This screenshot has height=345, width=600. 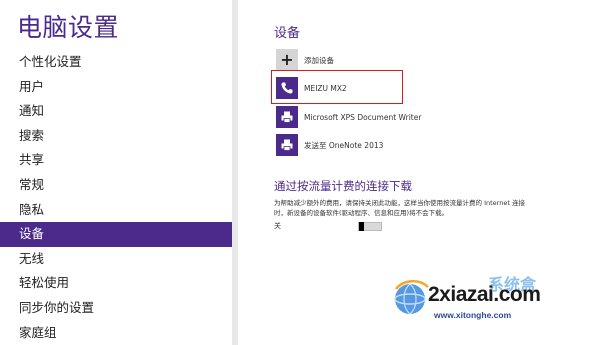 I want to click on sidebar-item-privacy: 隐私, so click(x=116, y=210).